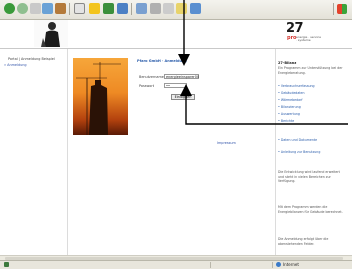 The image size is (352, 269). I want to click on mail-icon, so click(141, 8).